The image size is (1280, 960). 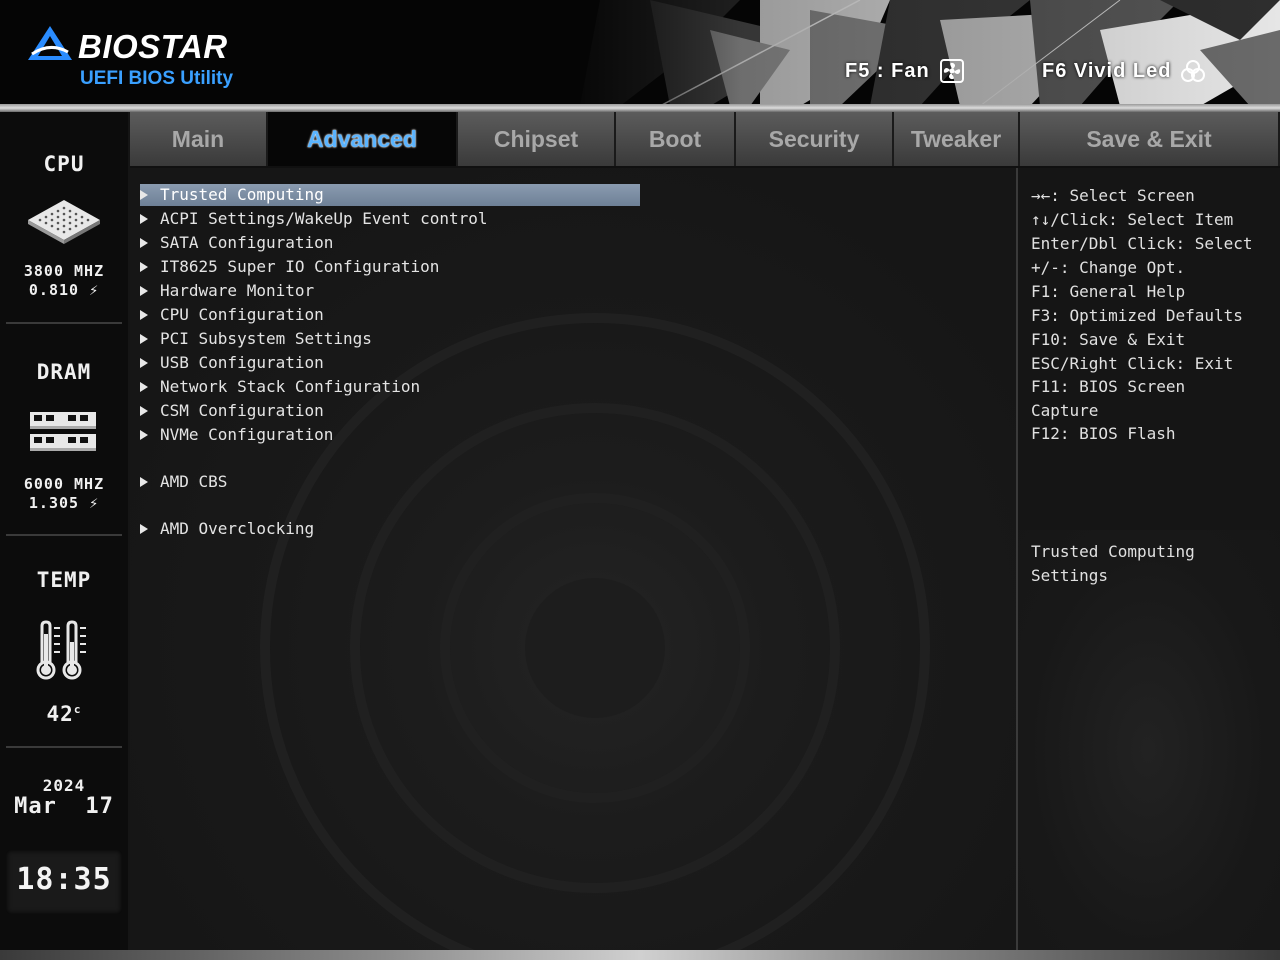 I want to click on menu-item-usb-configuration: USB Configuration, so click(x=390, y=363).